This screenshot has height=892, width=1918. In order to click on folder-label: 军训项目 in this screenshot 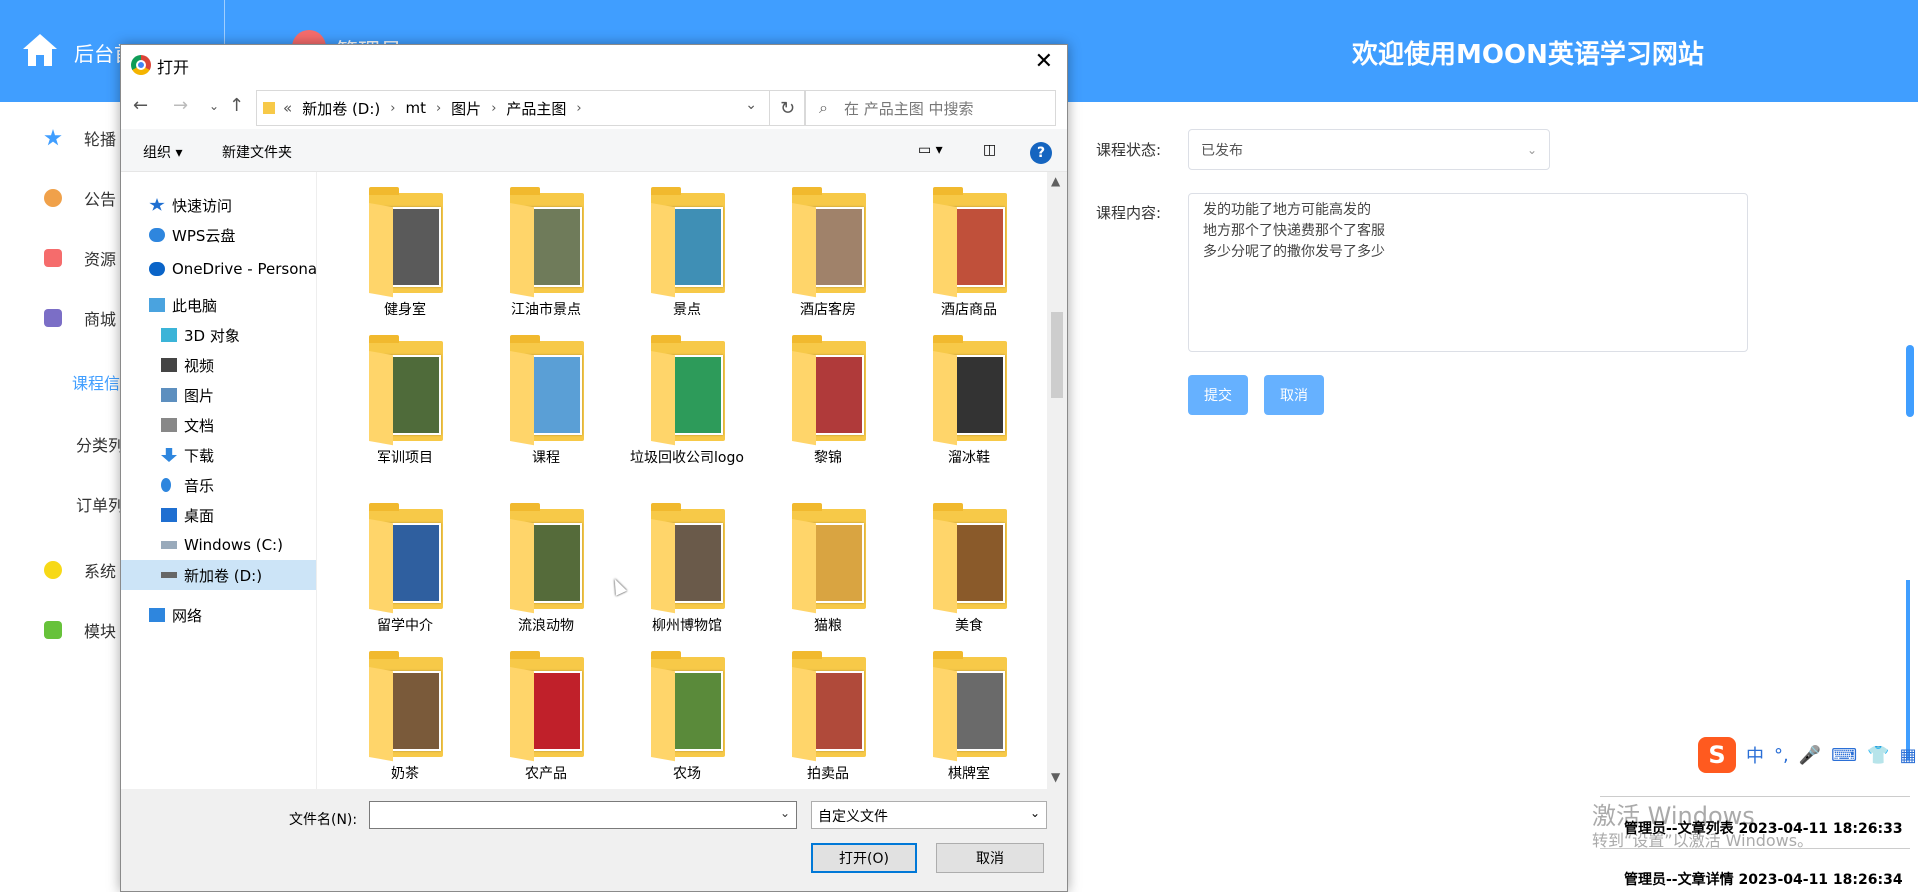, I will do `click(405, 458)`.